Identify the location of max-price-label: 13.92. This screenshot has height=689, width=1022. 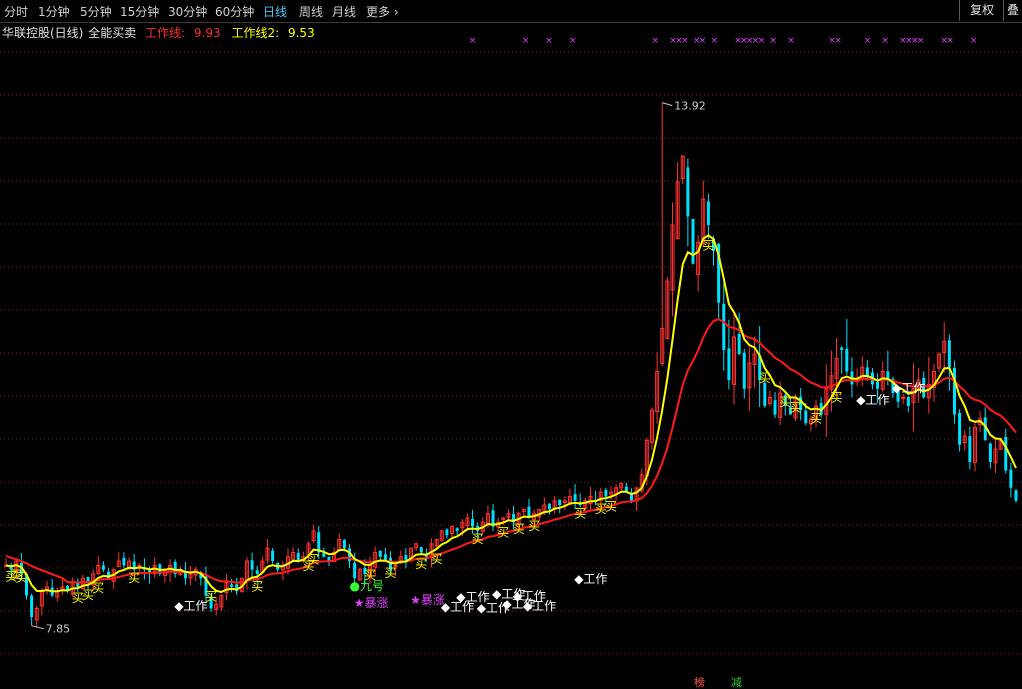
(690, 106).